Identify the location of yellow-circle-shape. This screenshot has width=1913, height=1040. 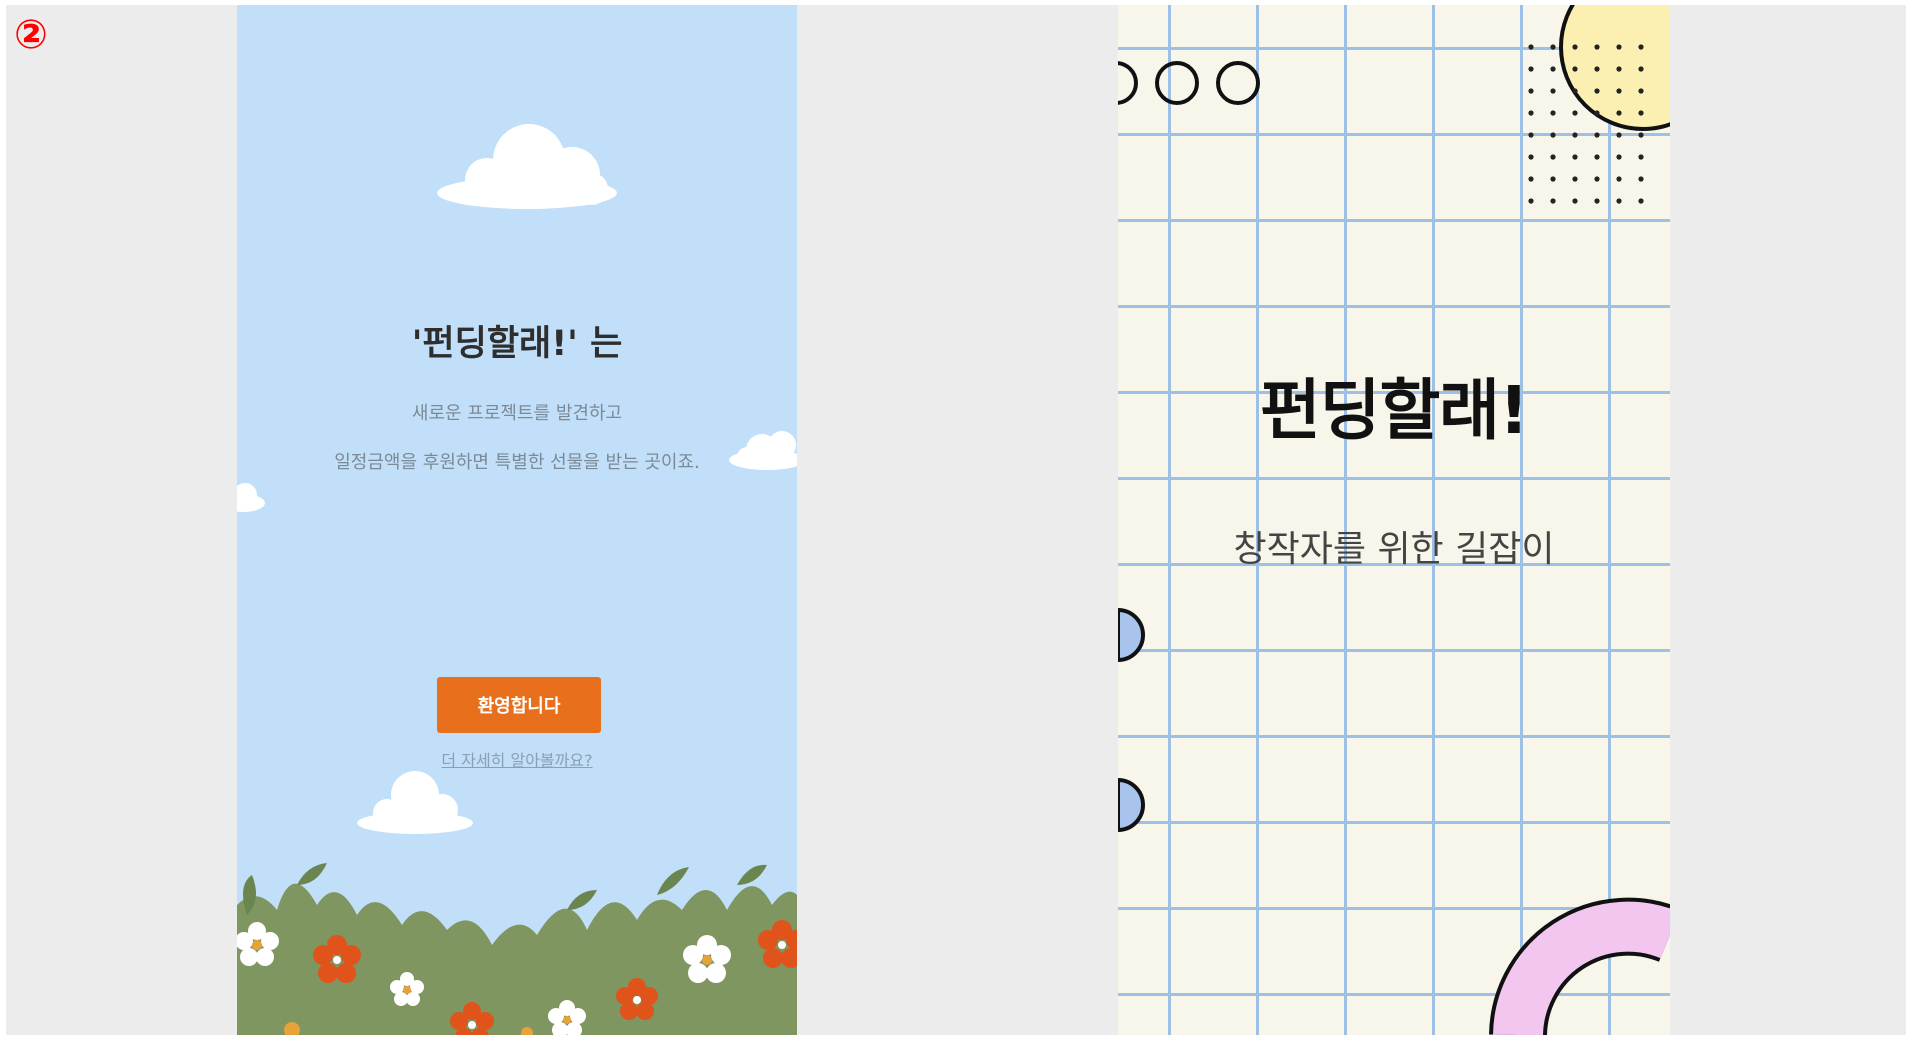
(1614, 68).